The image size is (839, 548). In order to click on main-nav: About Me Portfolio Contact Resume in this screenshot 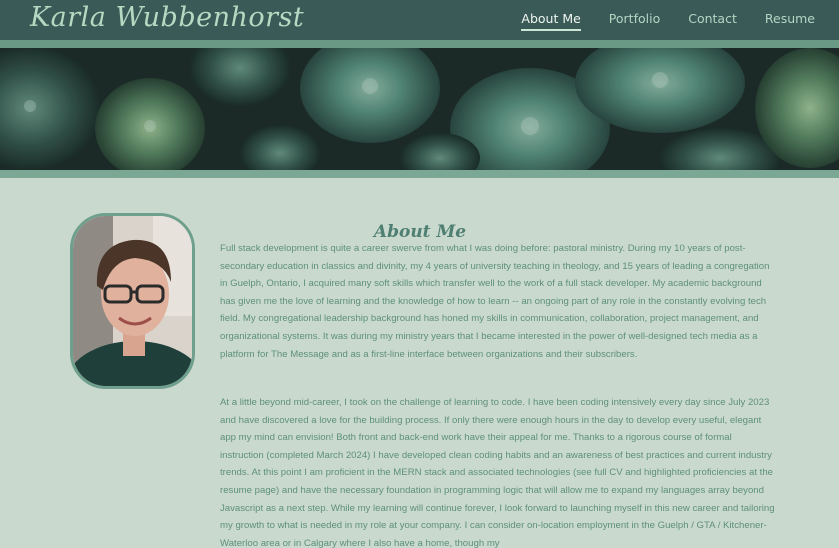, I will do `click(668, 21)`.